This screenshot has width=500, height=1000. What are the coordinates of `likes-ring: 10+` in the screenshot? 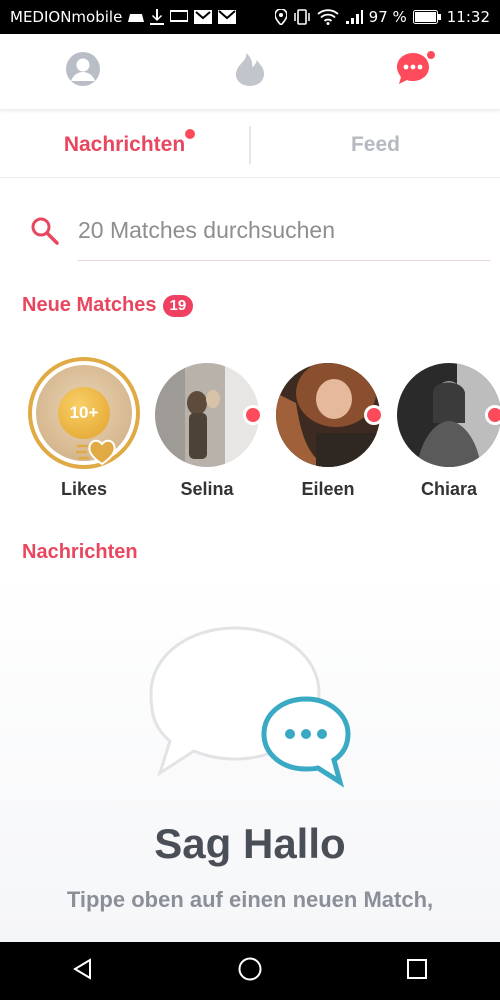 It's located at (84, 413).